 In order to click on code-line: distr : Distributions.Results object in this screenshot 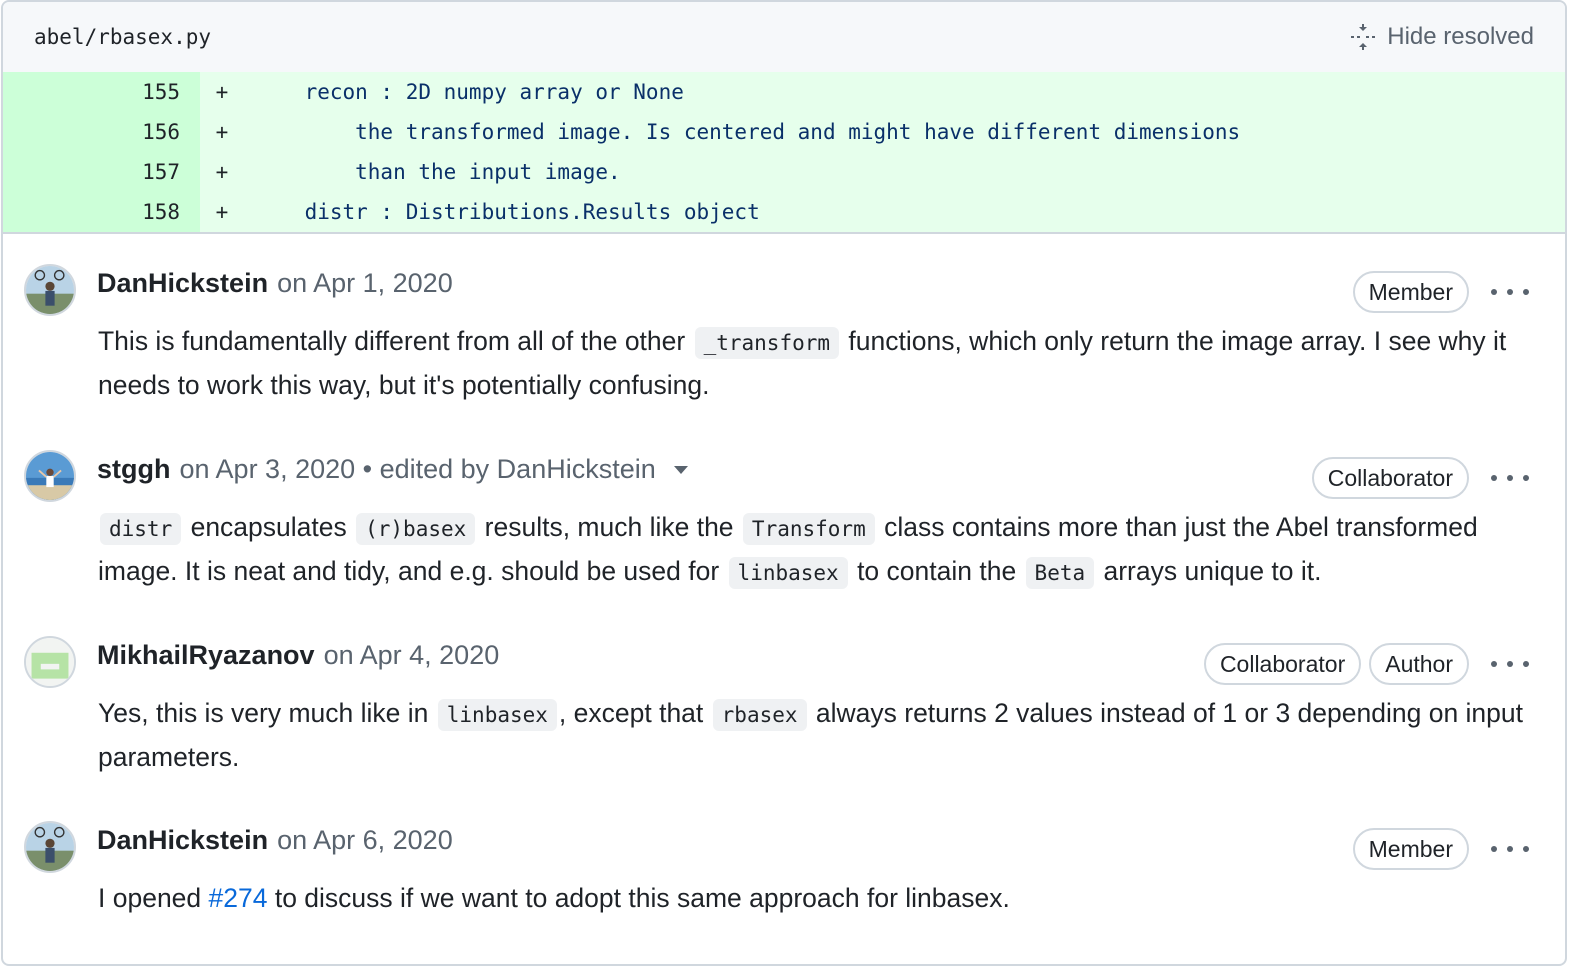, I will do `click(507, 212)`.